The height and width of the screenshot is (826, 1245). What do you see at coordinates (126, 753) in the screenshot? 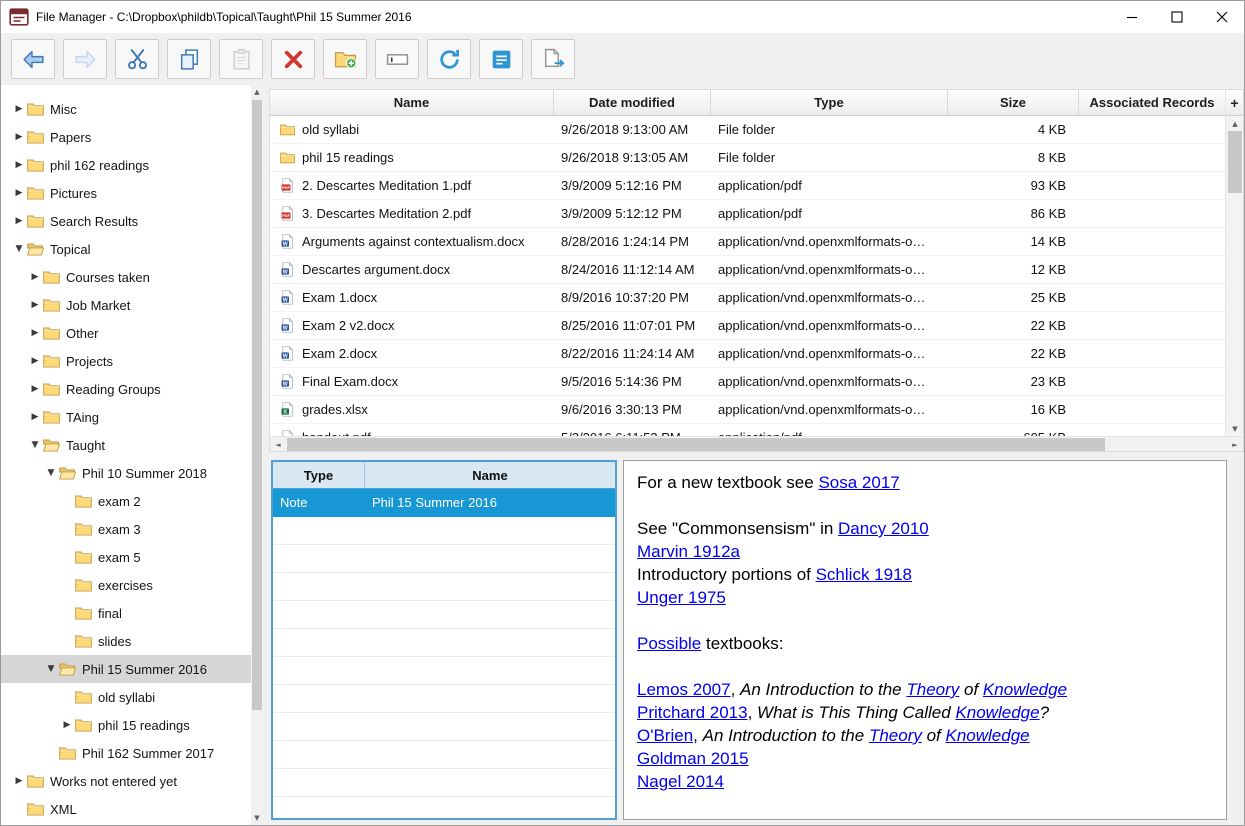
I see `tree-item-phil-162-summer-2017: Phil 162 Summer 2017` at bounding box center [126, 753].